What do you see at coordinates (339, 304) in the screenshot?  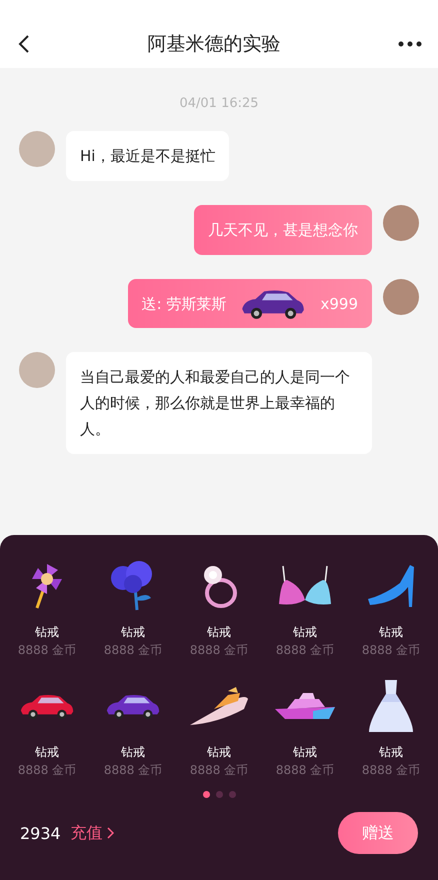 I see `gift-count: x999` at bounding box center [339, 304].